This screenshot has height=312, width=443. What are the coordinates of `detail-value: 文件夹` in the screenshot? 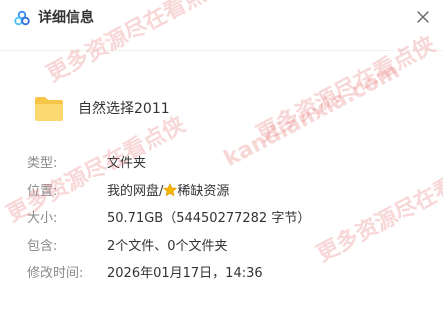 It's located at (127, 163).